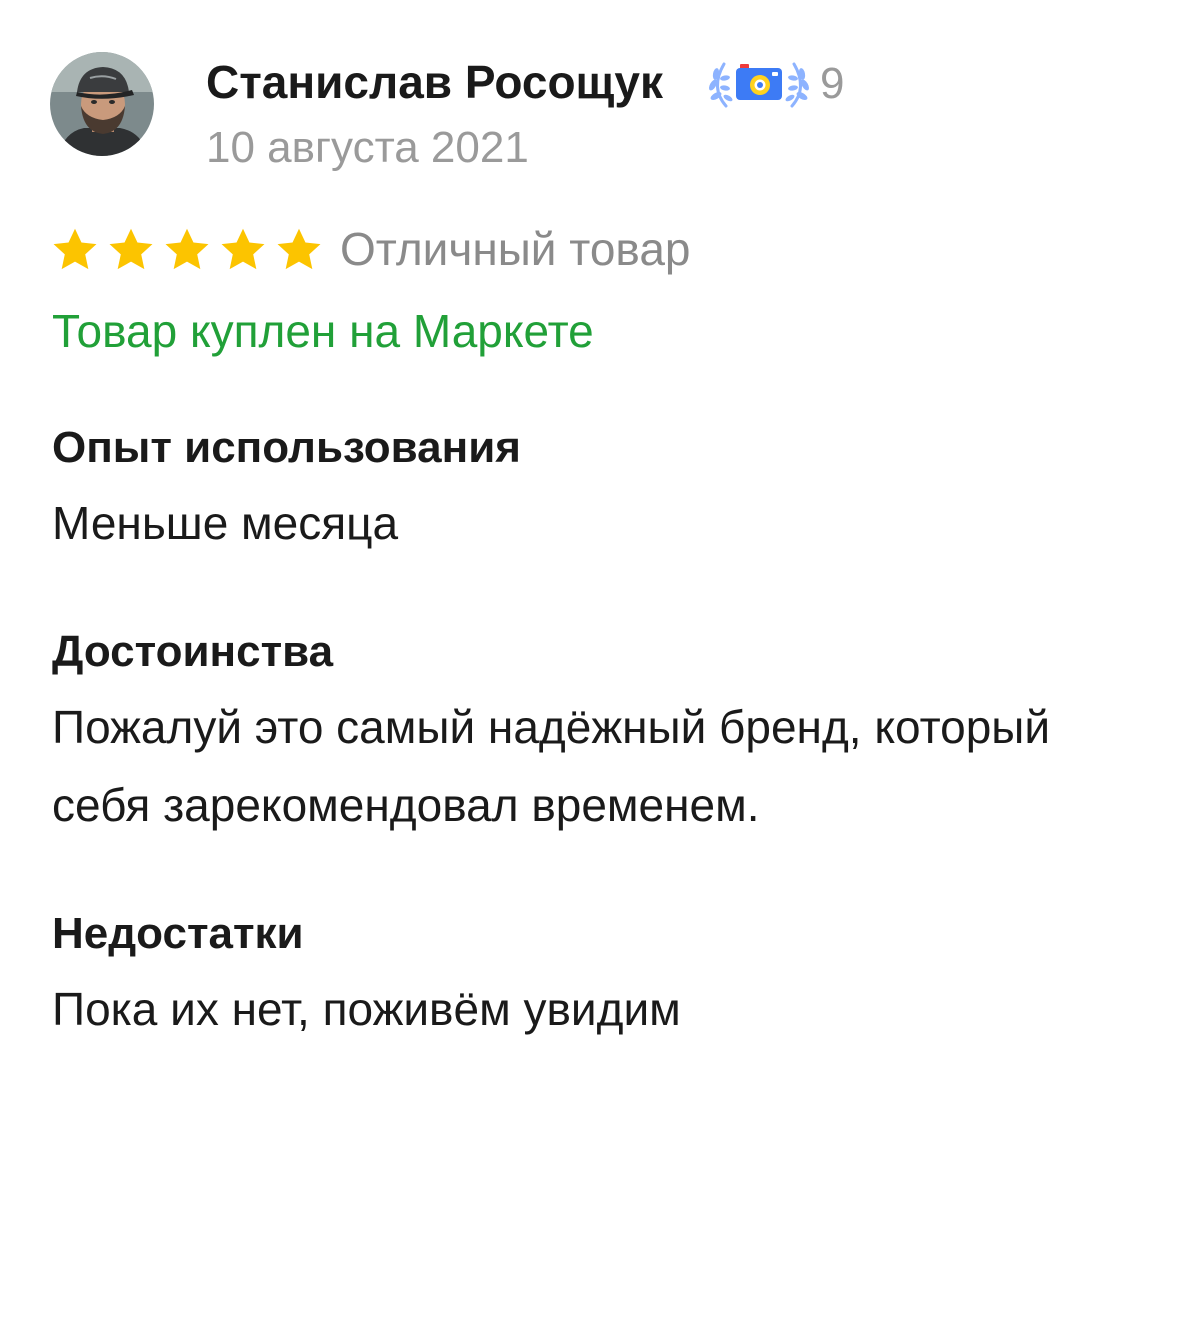 This screenshot has width=1200, height=1340. Describe the element at coordinates (366, 1009) in the screenshot. I see `cons-text: Пока их нет, поживём увидим` at that location.